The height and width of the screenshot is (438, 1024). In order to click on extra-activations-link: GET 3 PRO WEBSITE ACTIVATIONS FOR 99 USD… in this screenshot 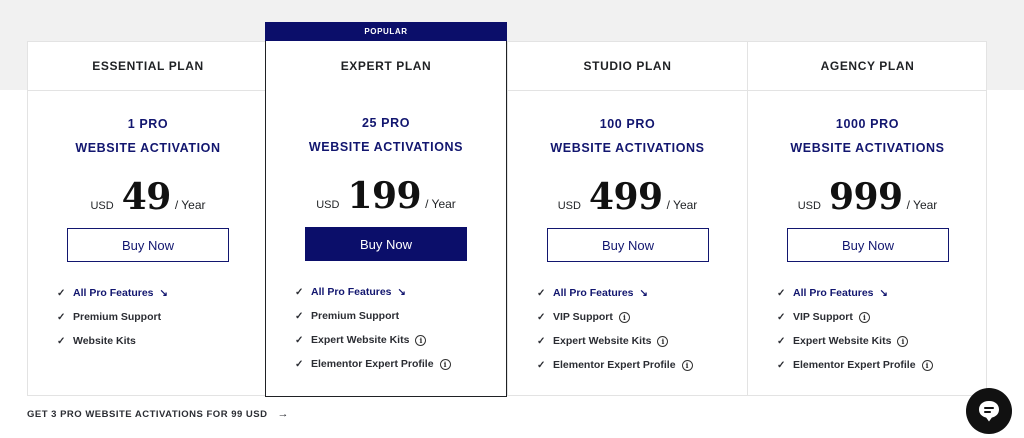, I will do `click(158, 414)`.